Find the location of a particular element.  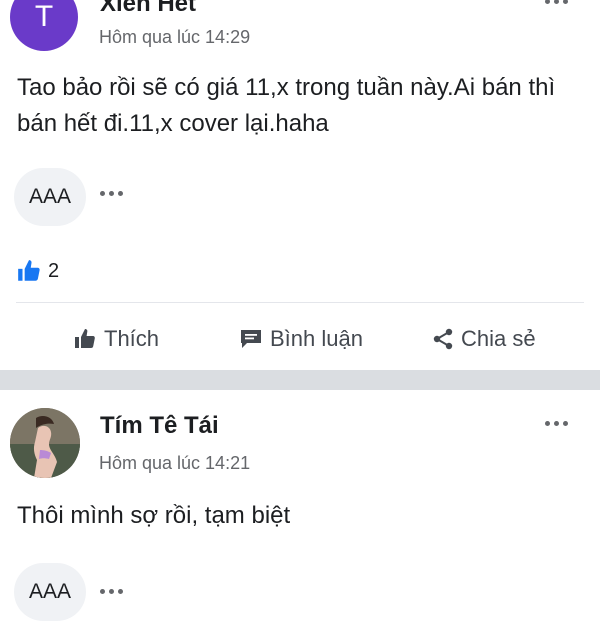

like-button: Thích is located at coordinates (115, 339).